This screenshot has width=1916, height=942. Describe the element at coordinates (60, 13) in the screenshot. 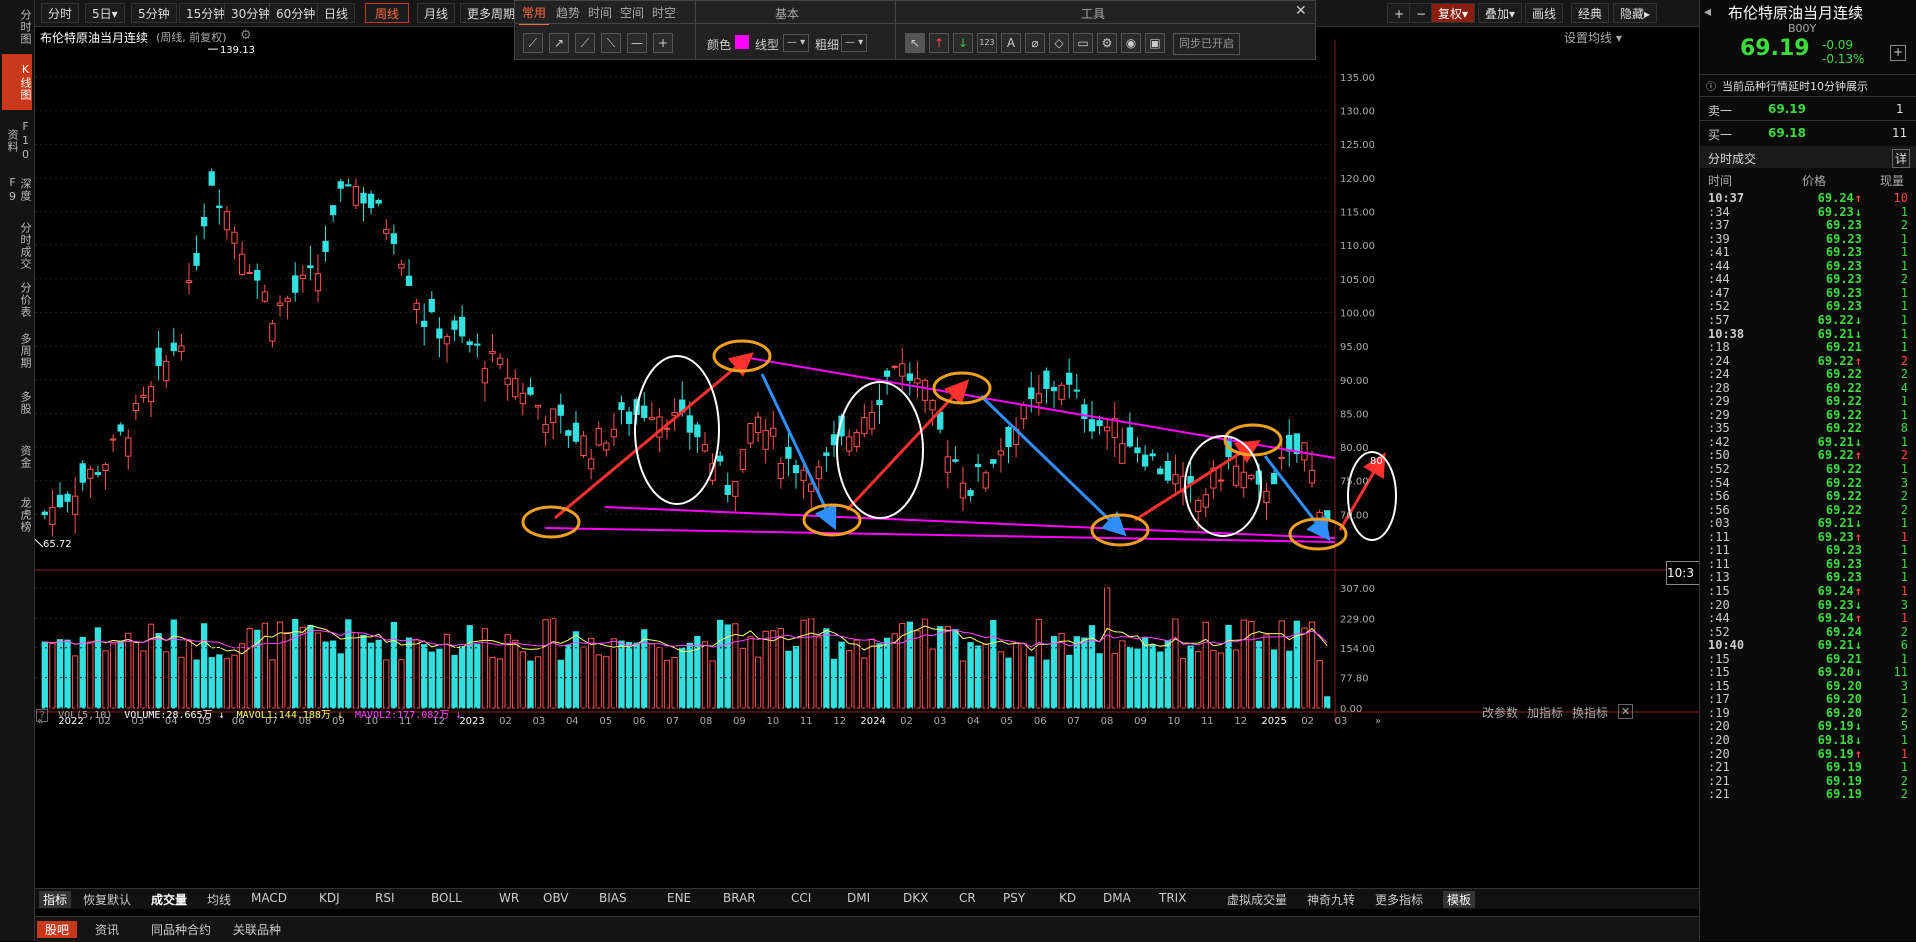

I see `period-intraday: 分时` at that location.